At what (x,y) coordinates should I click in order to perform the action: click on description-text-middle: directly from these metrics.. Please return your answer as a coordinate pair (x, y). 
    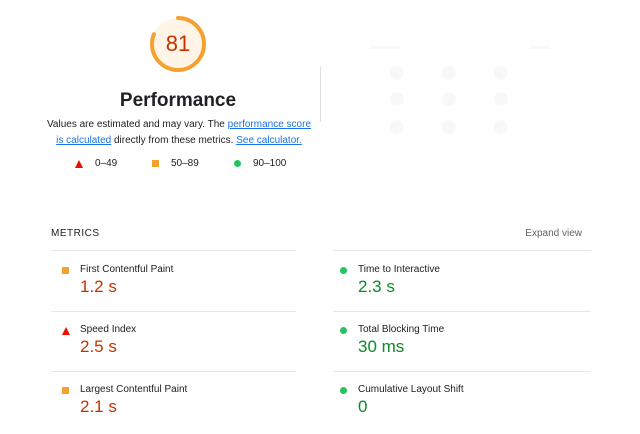
    Looking at the image, I should click on (174, 140).